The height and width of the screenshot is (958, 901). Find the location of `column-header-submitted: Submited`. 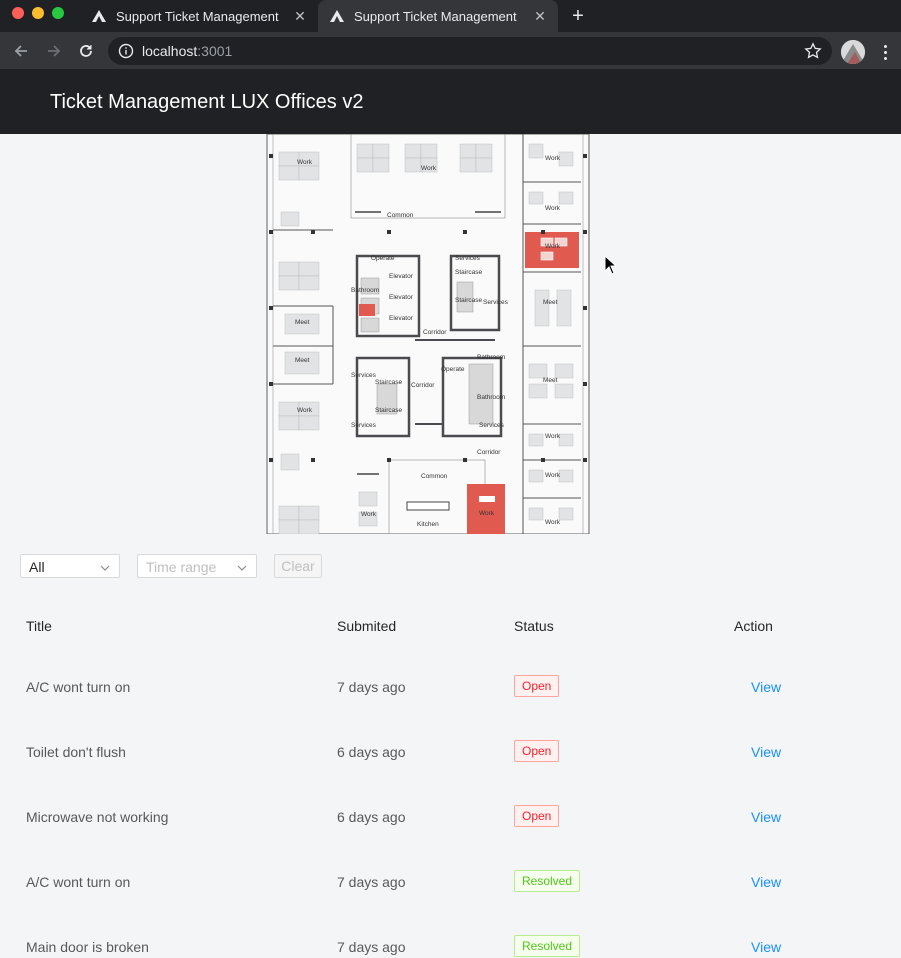

column-header-submitted: Submited is located at coordinates (366, 626).